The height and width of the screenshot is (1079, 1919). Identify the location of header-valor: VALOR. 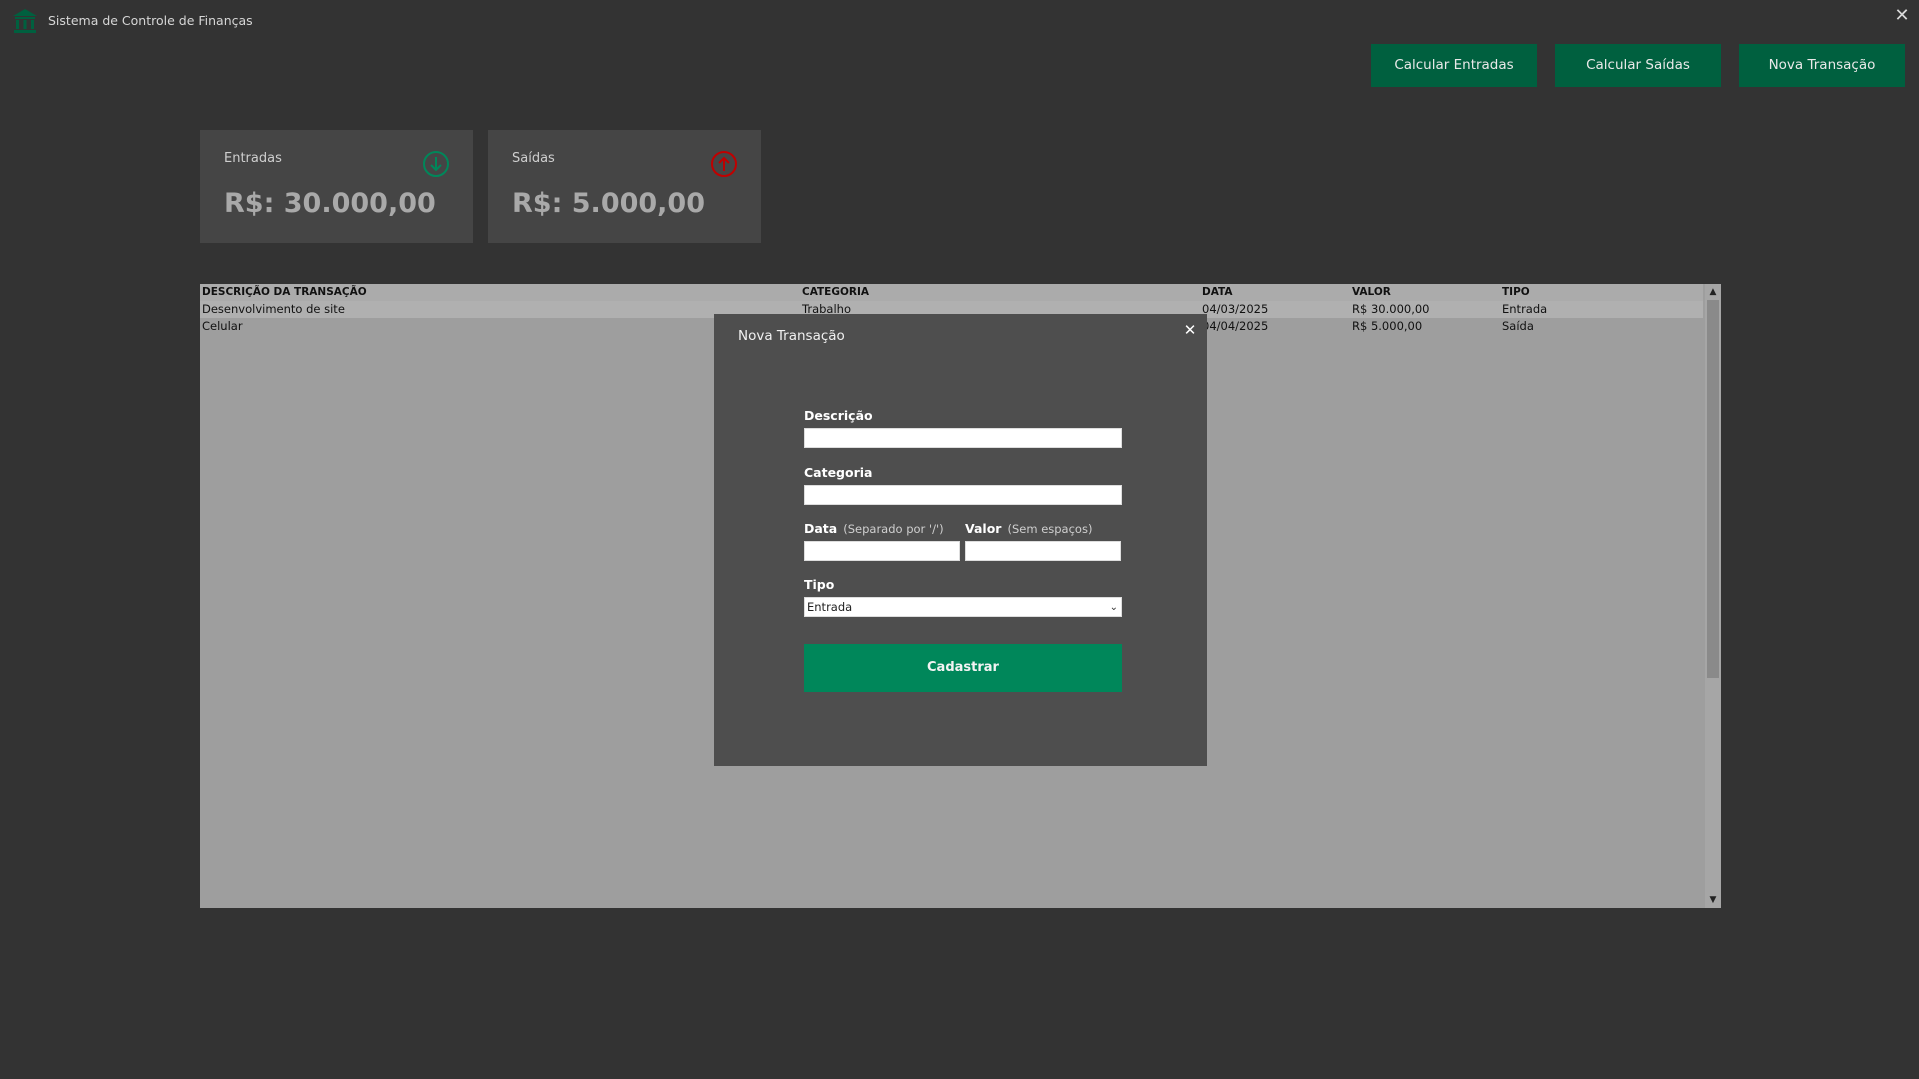
(1371, 292).